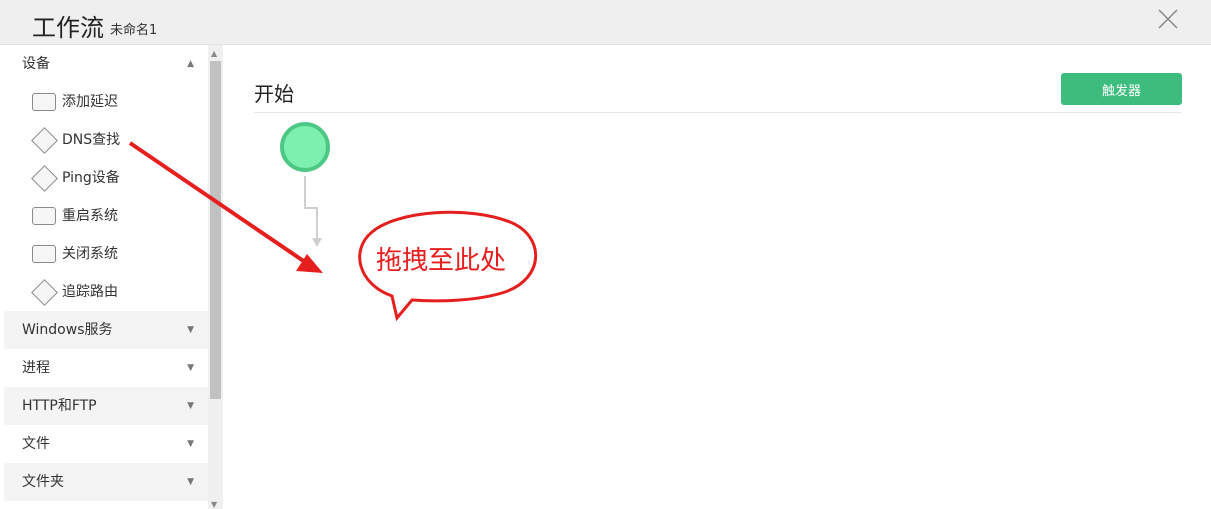 The height and width of the screenshot is (509, 1211). I want to click on connector-line, so click(311, 208).